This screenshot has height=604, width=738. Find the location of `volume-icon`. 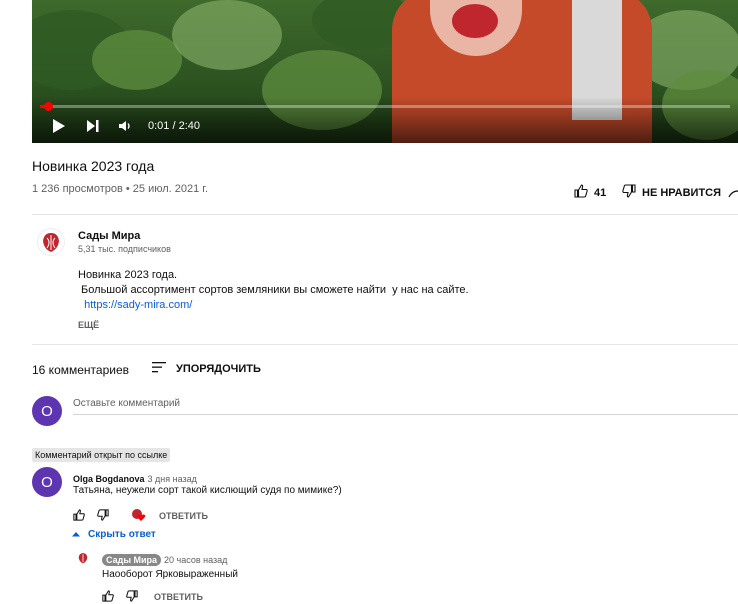

volume-icon is located at coordinates (125, 128).